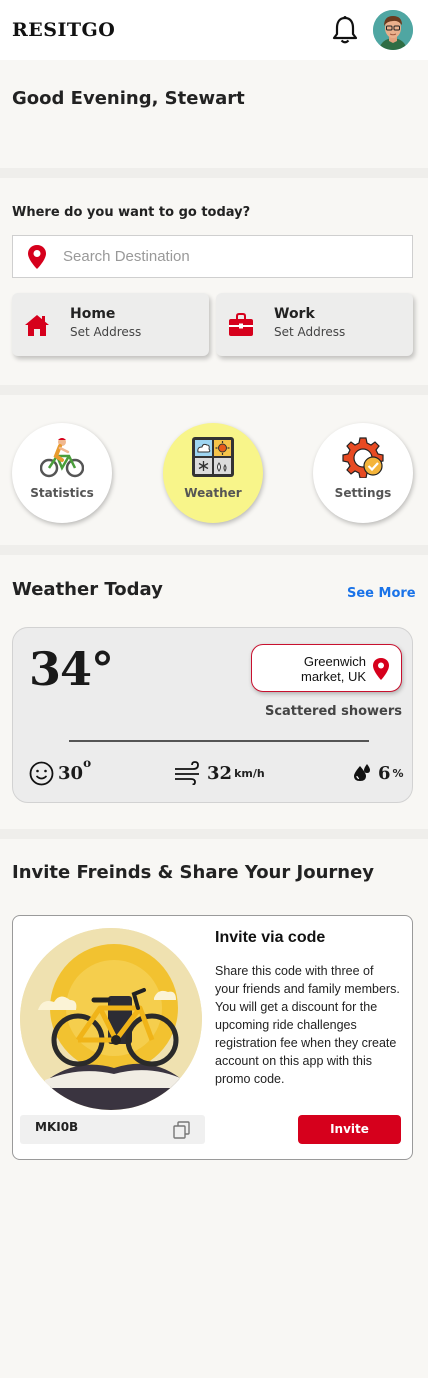  What do you see at coordinates (41, 773) in the screenshot?
I see `smiley-icon` at bounding box center [41, 773].